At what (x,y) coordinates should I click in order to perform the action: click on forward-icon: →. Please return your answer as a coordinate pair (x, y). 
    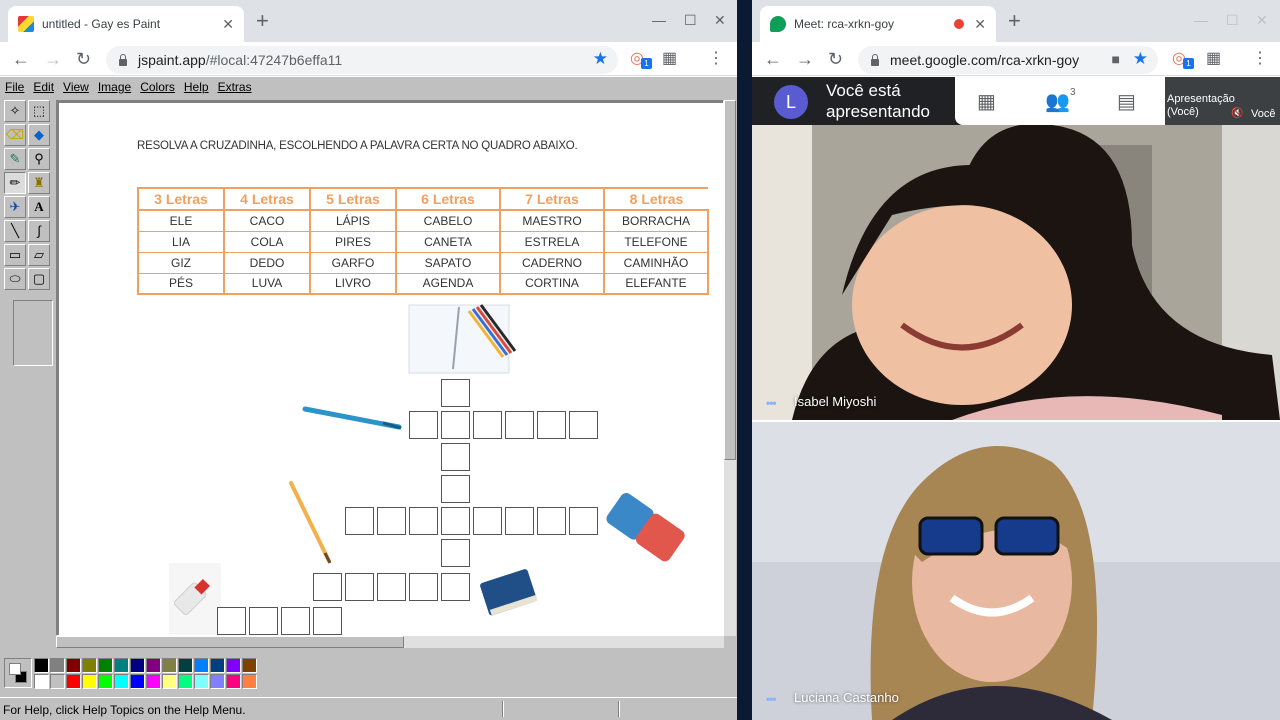
    Looking at the image, I should click on (53, 59).